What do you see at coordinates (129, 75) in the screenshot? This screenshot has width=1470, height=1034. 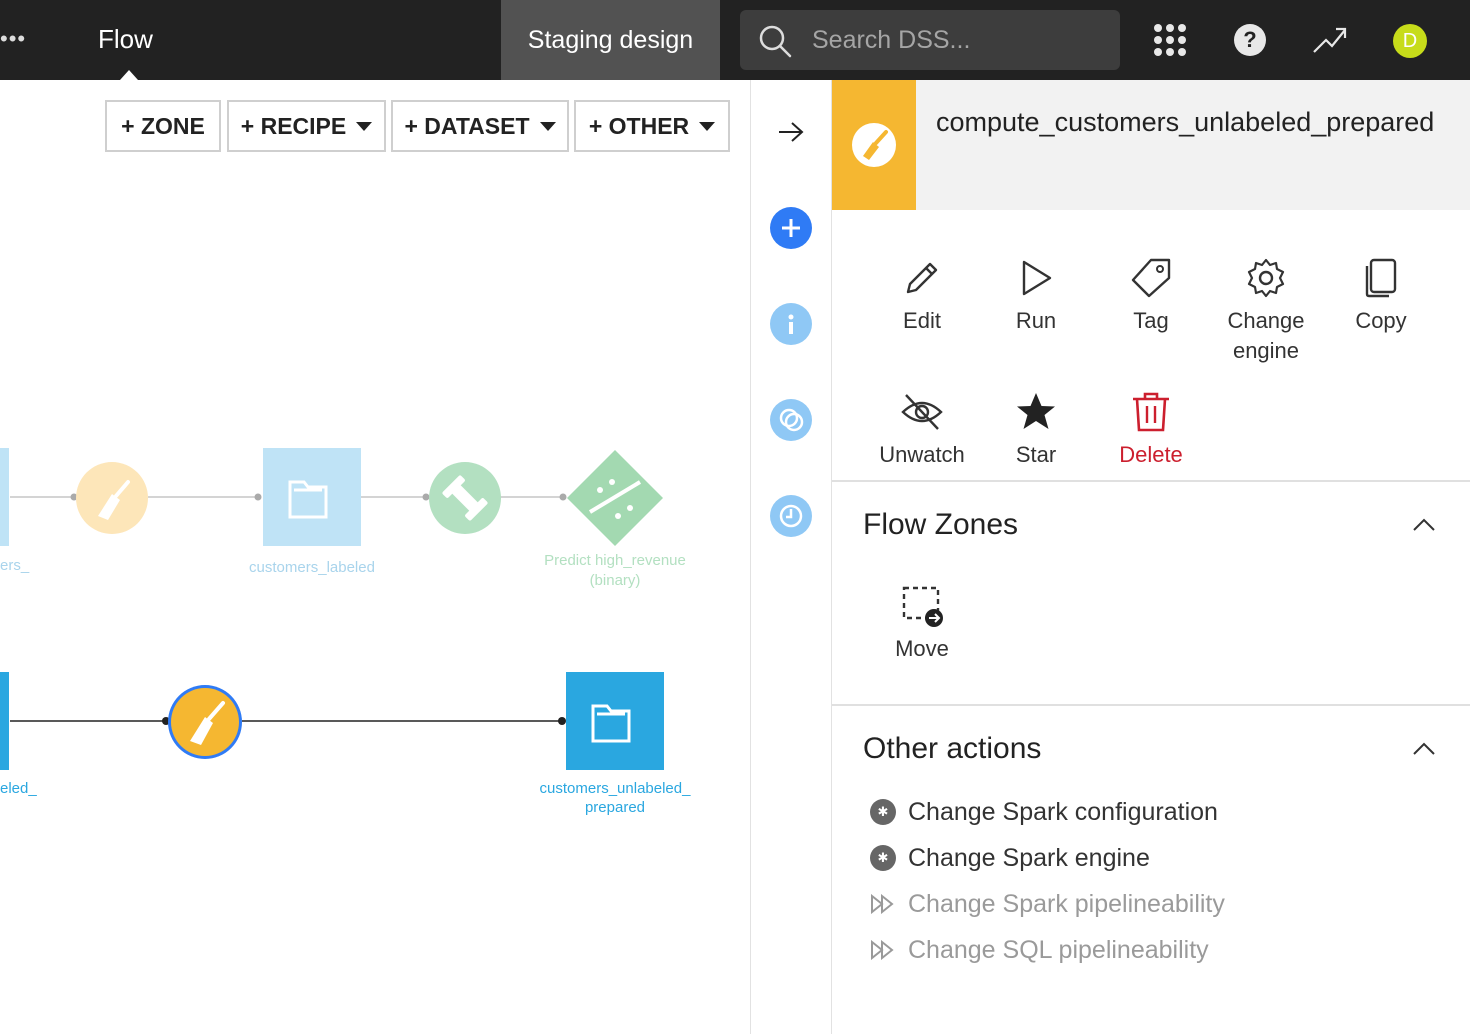 I see `active-tab-indicator` at bounding box center [129, 75].